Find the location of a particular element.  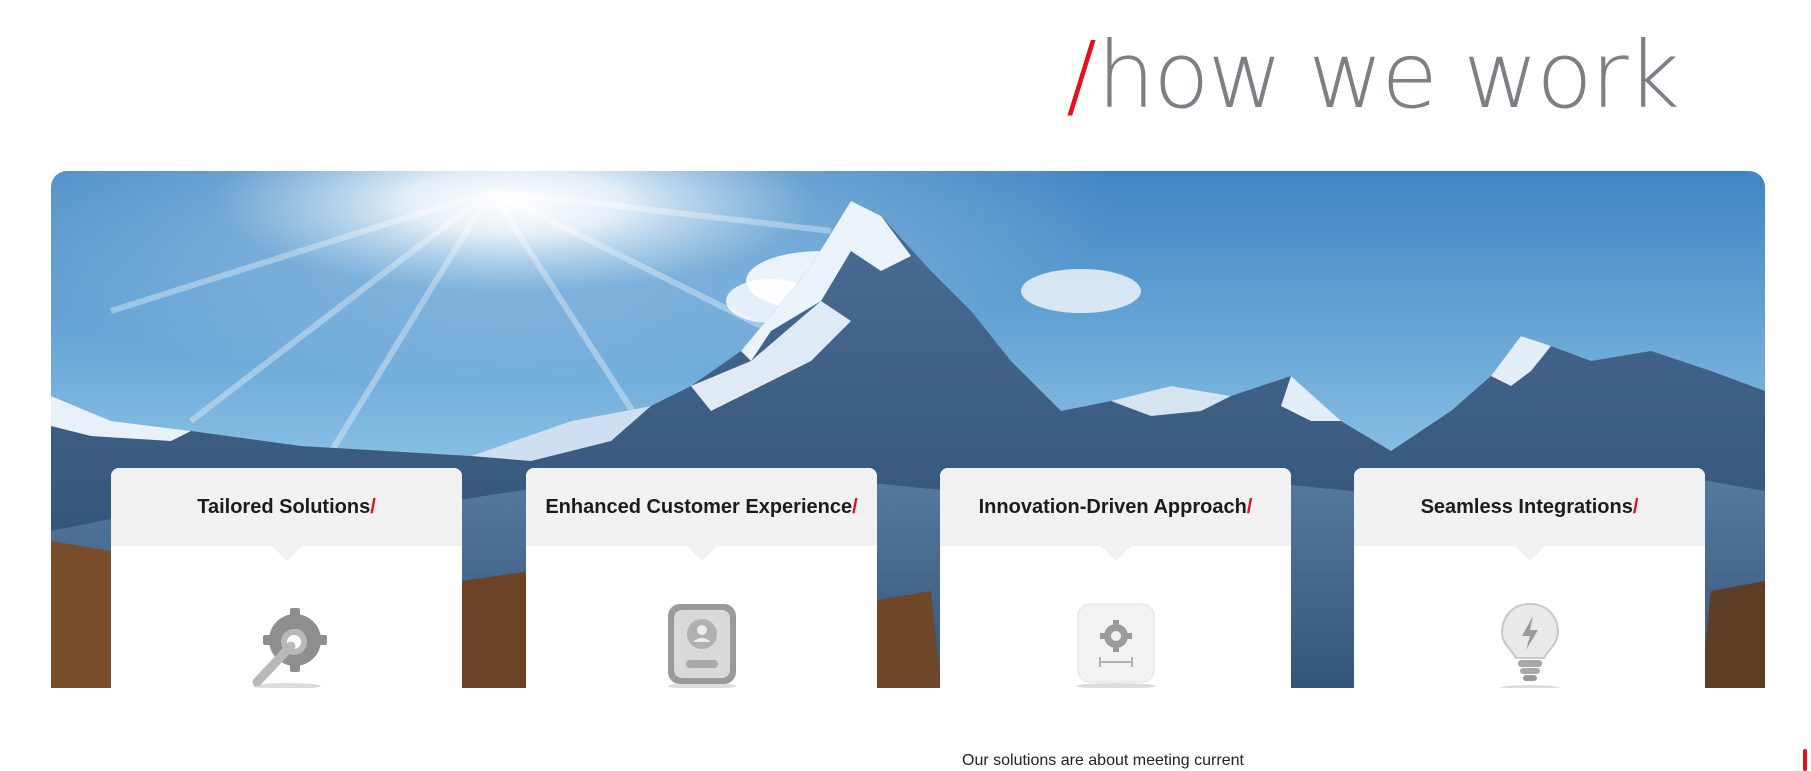

card-tailored-solutions: Tailored Solutions/ is located at coordinates (286, 578).